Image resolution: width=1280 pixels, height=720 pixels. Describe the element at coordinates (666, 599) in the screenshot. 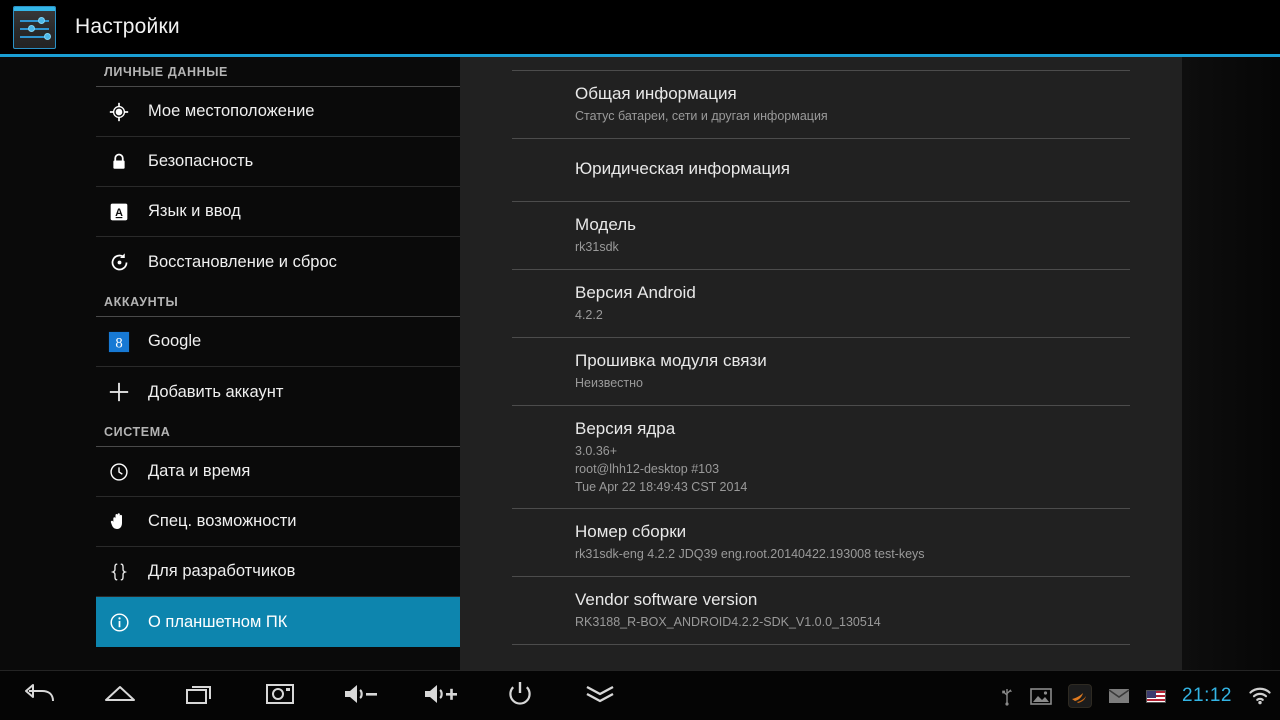

I see `row-title: Vendor software version` at that location.